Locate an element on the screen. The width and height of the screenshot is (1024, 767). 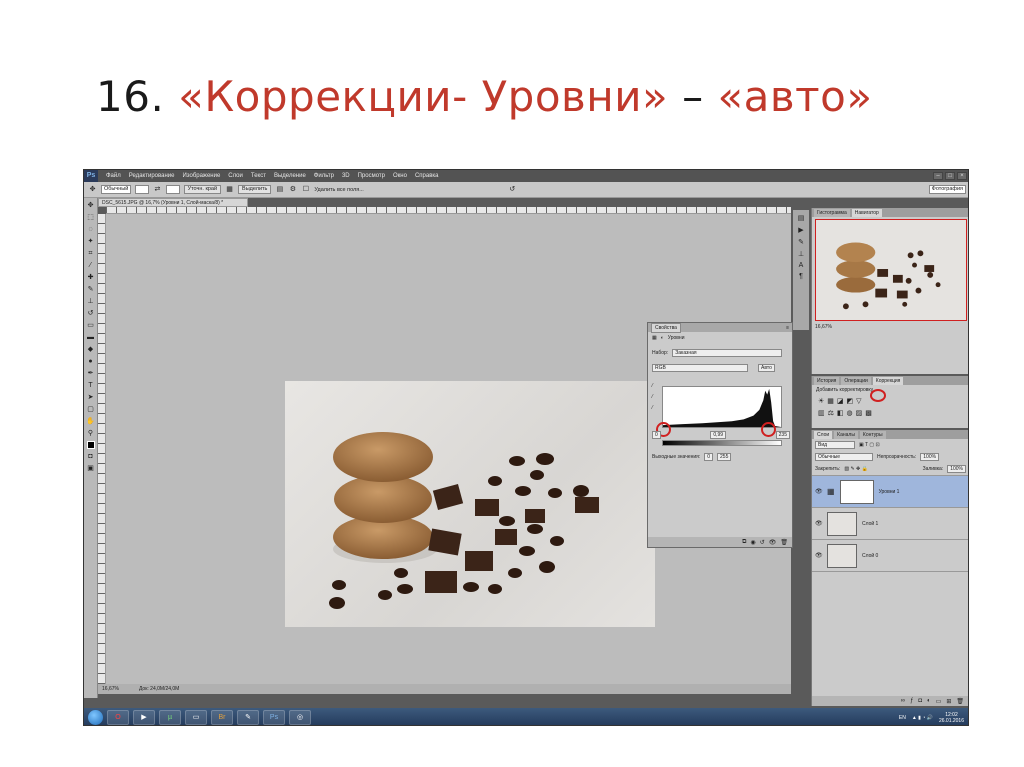
lookup-icon: ▩ is located at coordinates (868, 413).